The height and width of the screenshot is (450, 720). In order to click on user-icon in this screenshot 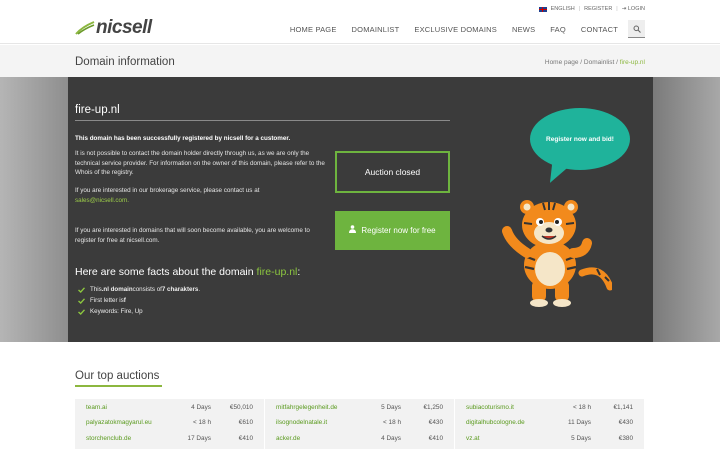, I will do `click(353, 230)`.